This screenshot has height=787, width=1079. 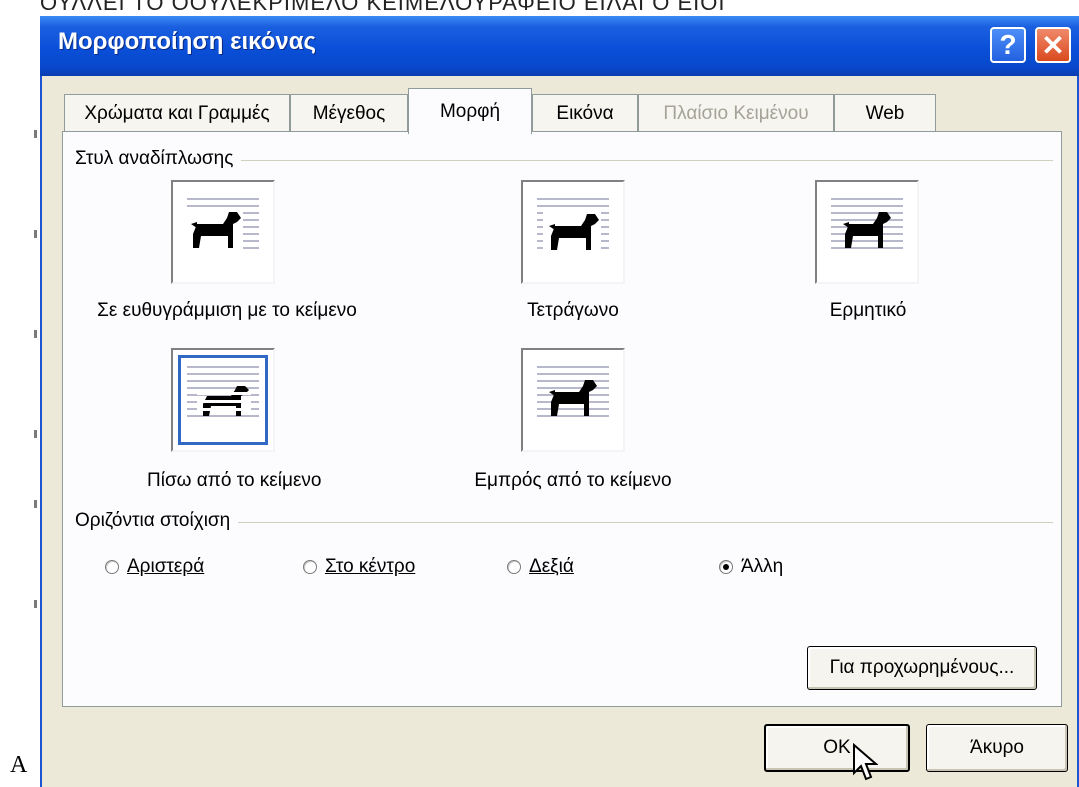 What do you see at coordinates (573, 310) in the screenshot?
I see `wrap-label-square: Τετράγωνο` at bounding box center [573, 310].